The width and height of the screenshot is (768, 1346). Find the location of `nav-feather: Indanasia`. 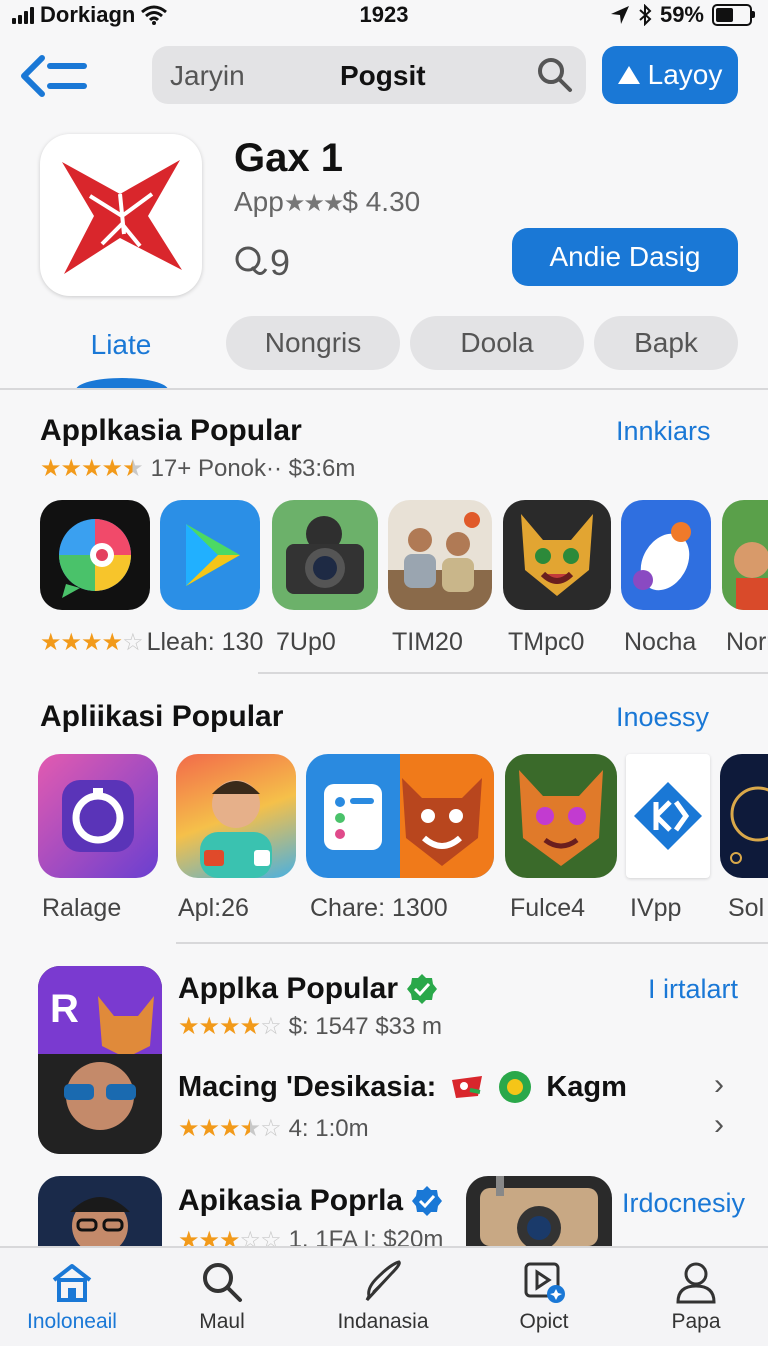

nav-feather: Indanasia is located at coordinates (383, 1297).